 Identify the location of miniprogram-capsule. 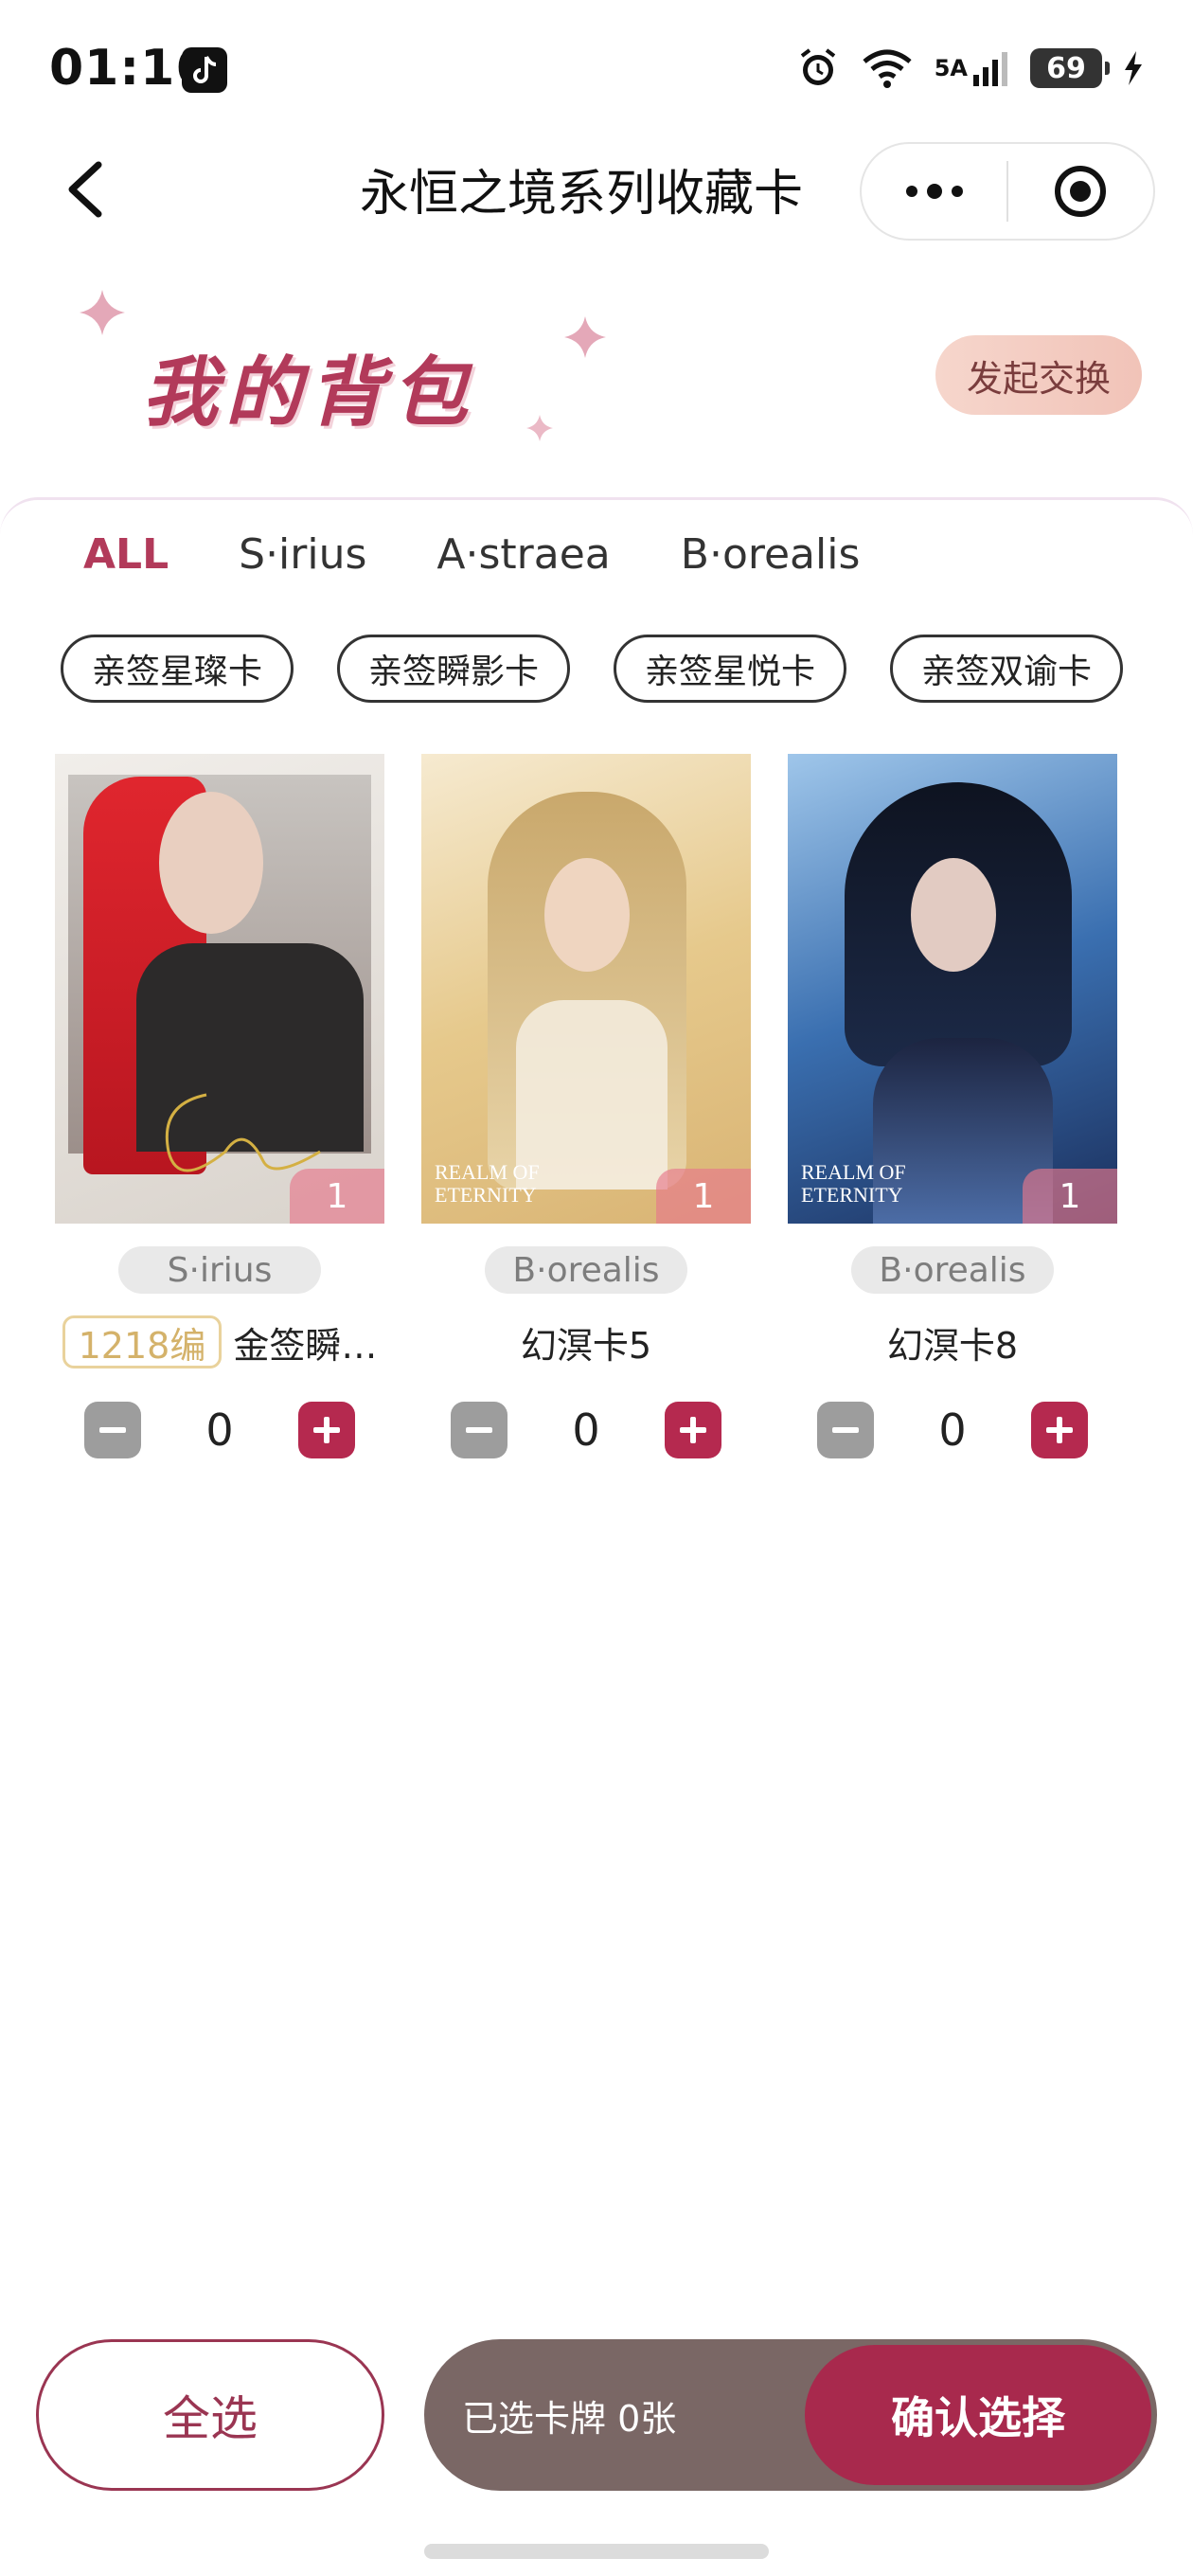
(1007, 191).